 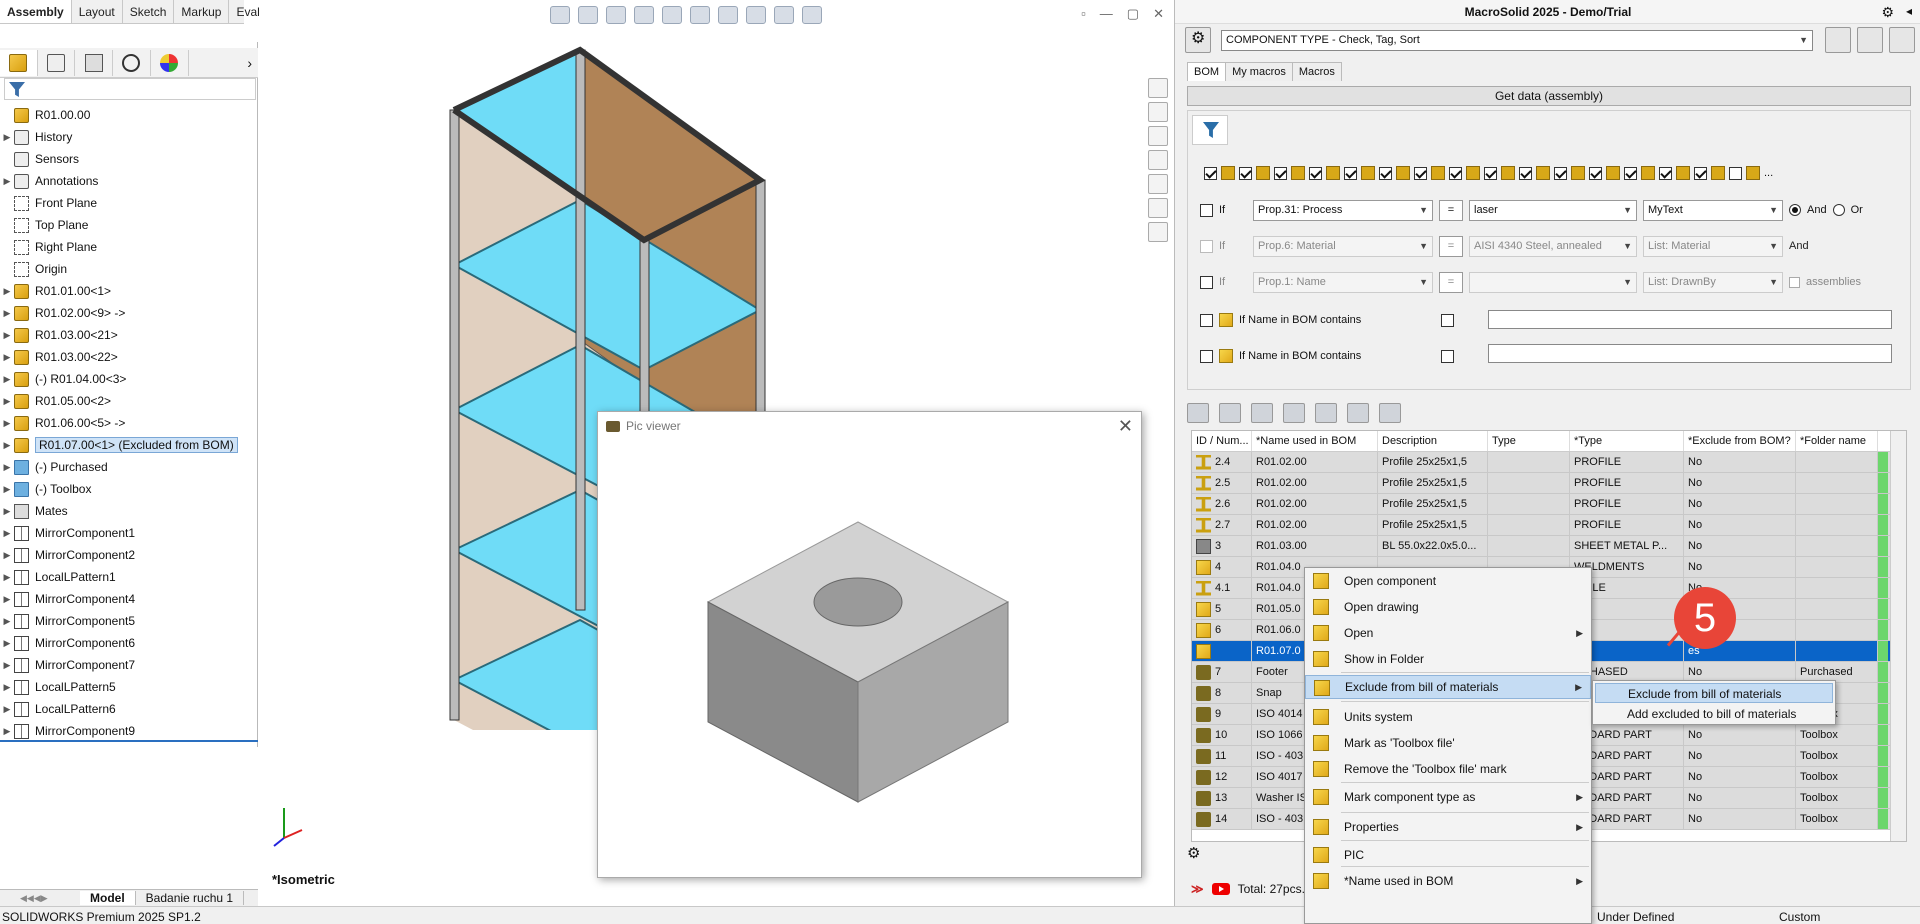 I want to click on pic-viewer-close-button: ✕, so click(x=1125, y=426).